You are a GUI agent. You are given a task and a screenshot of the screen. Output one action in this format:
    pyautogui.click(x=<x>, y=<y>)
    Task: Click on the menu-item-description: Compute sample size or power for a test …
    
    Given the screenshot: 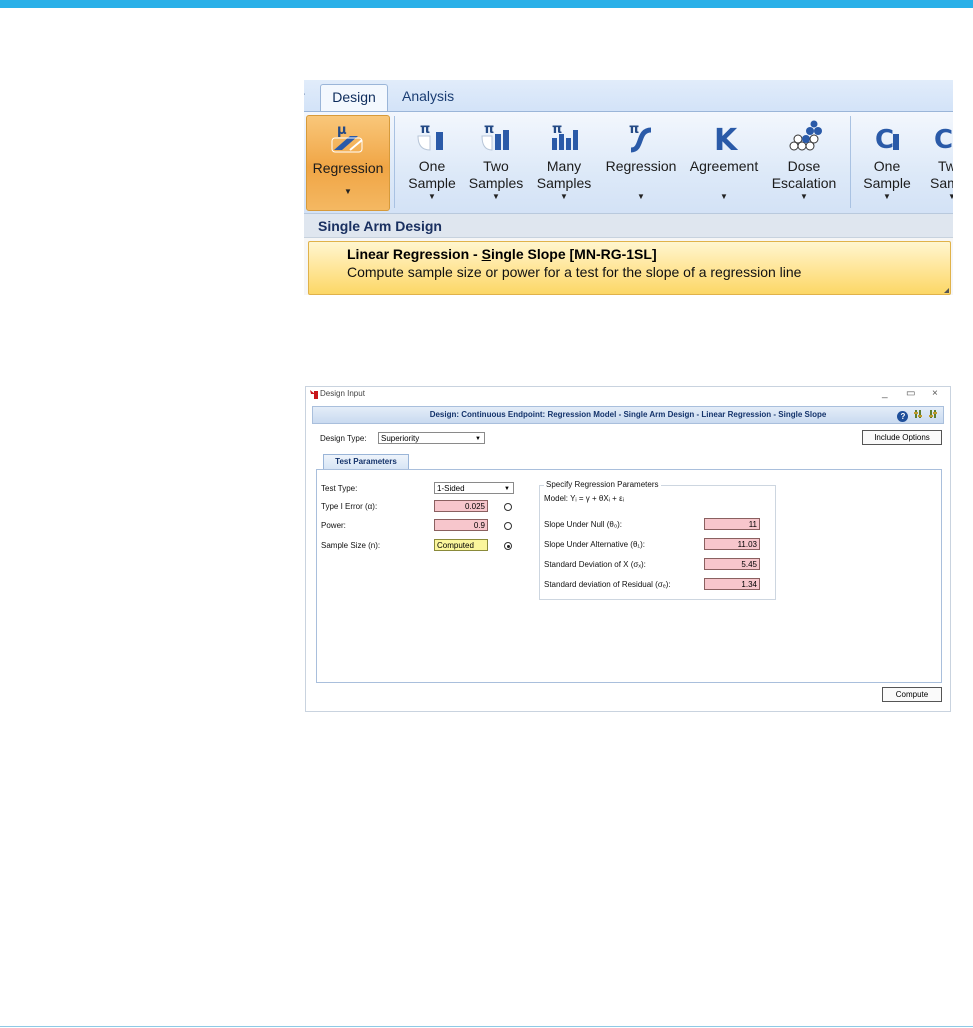 What is the action you would take?
    pyautogui.click(x=574, y=272)
    